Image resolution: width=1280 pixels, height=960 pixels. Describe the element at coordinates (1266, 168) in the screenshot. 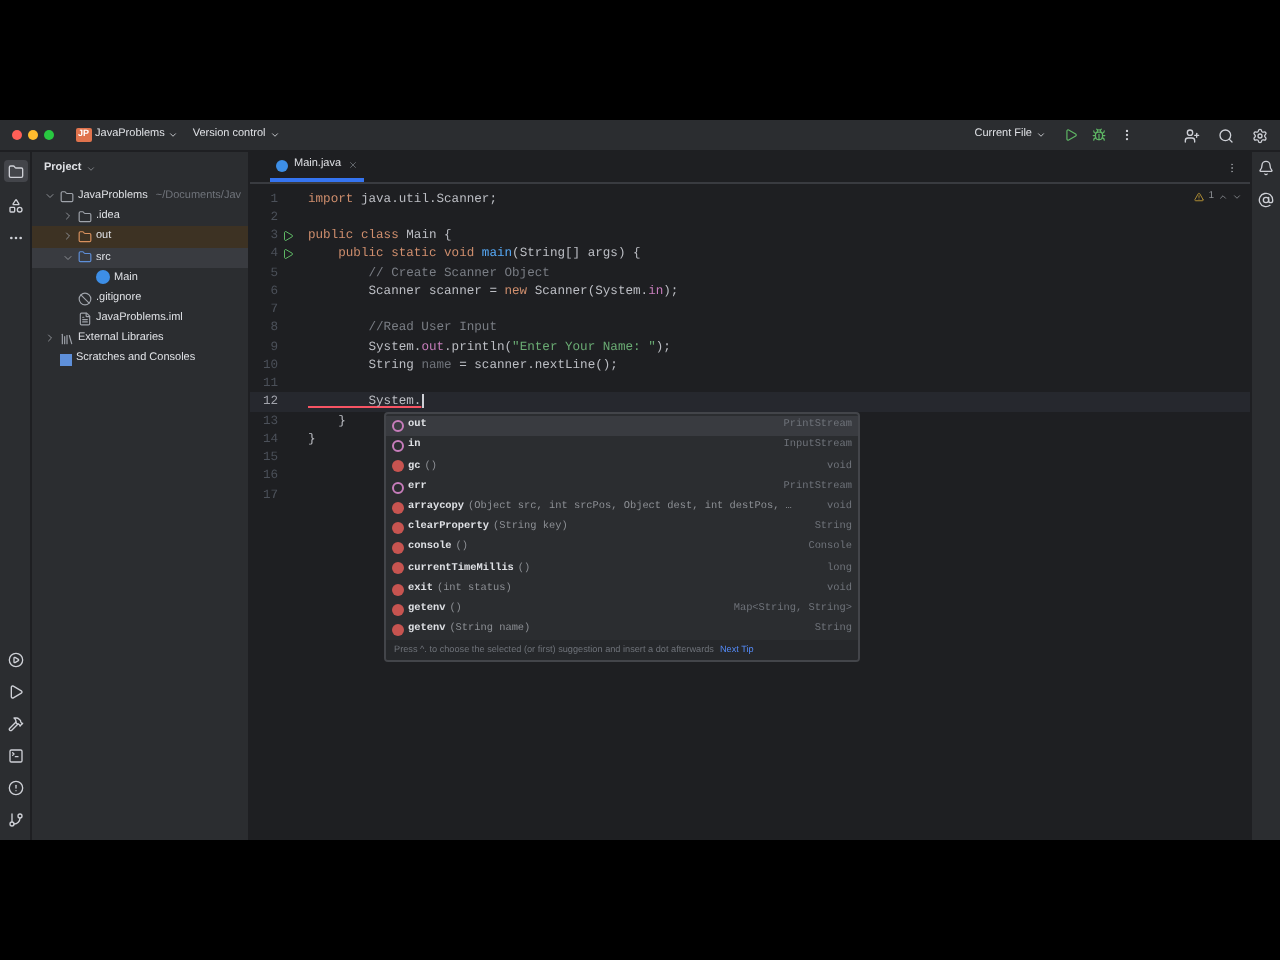

I see `notifications-icon` at that location.